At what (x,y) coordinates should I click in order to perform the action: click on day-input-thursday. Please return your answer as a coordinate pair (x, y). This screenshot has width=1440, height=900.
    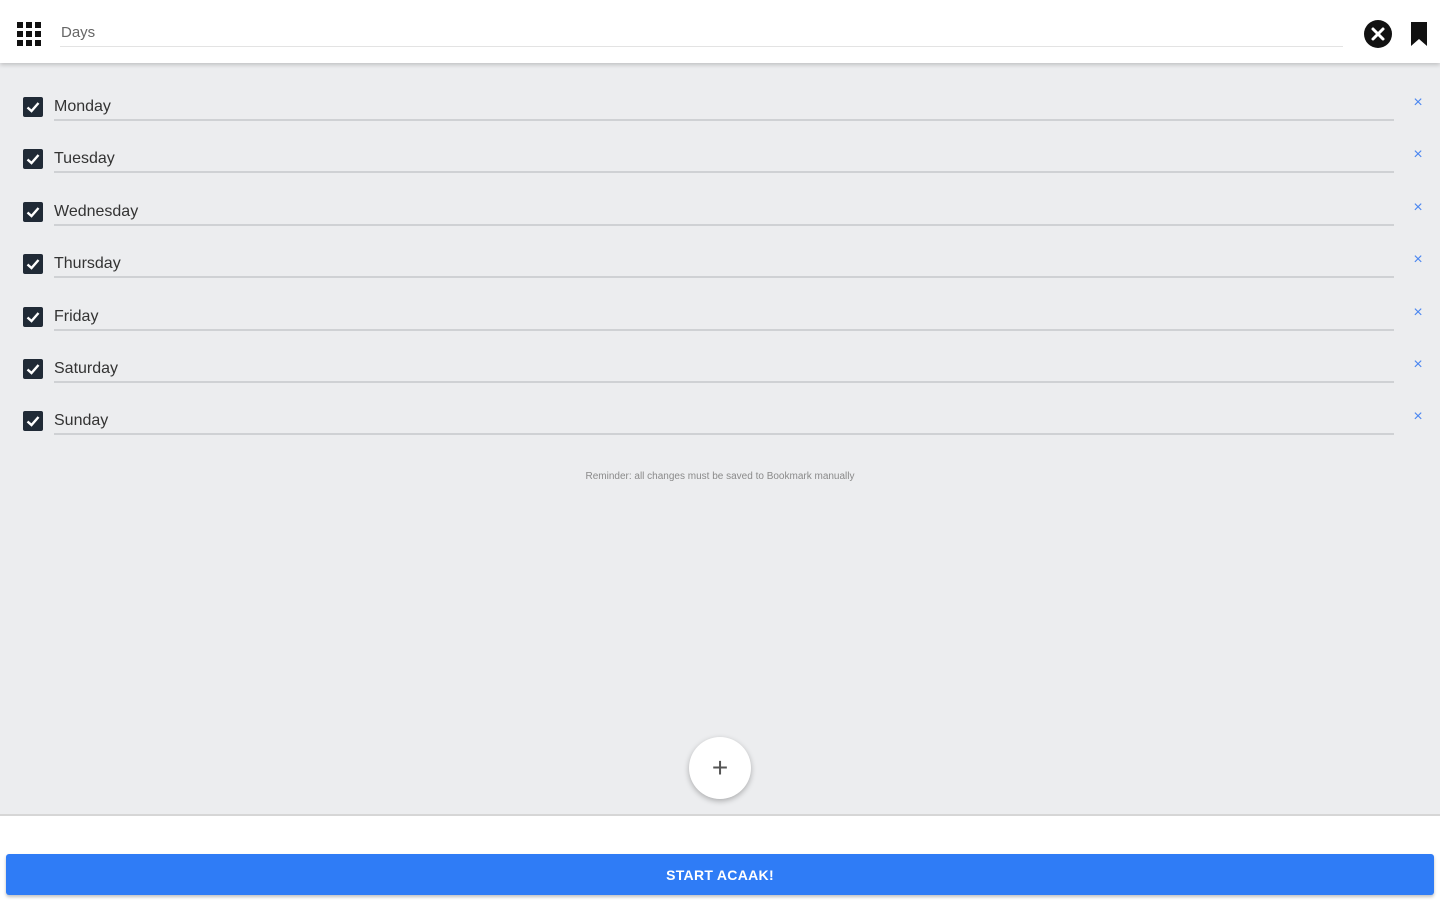
    Looking at the image, I should click on (724, 265).